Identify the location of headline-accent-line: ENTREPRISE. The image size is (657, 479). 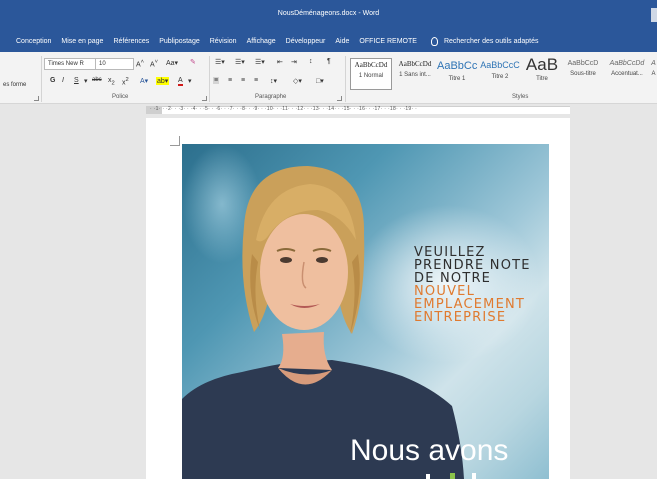
(460, 317).